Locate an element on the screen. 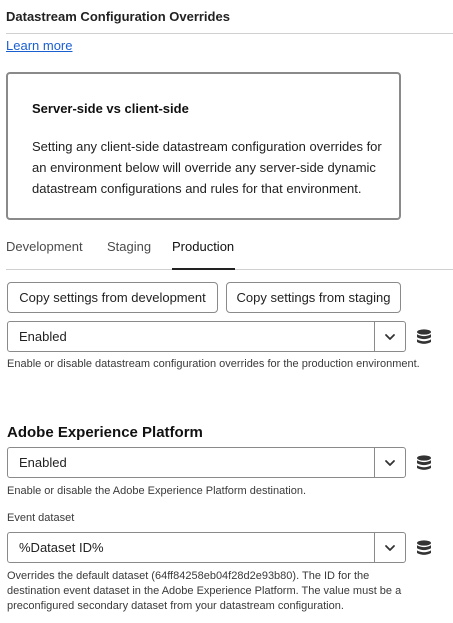 This screenshot has height=623, width=453. event-dataset-label: Event dataset is located at coordinates (41, 518).